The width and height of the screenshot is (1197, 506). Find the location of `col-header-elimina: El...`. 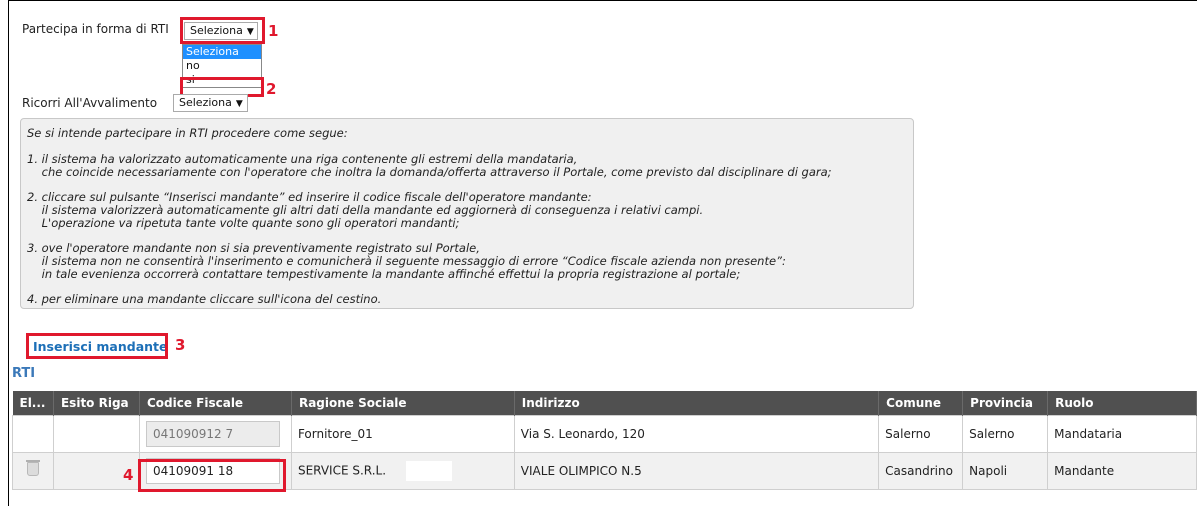

col-header-elimina: El... is located at coordinates (33, 403).